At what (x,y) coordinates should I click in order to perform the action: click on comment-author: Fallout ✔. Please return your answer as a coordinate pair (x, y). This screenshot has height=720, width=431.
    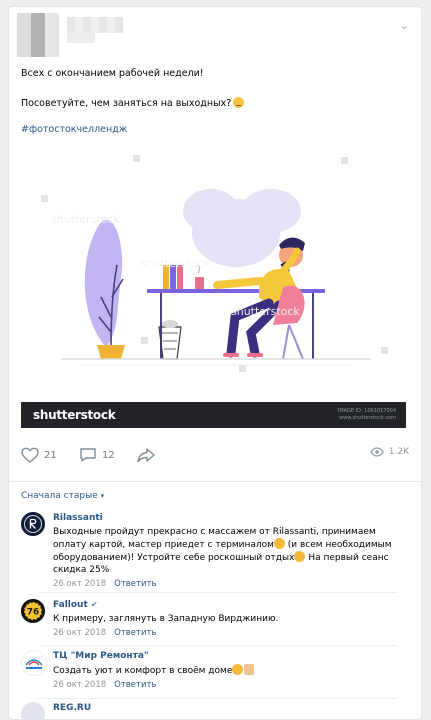
    Looking at the image, I should click on (229, 605).